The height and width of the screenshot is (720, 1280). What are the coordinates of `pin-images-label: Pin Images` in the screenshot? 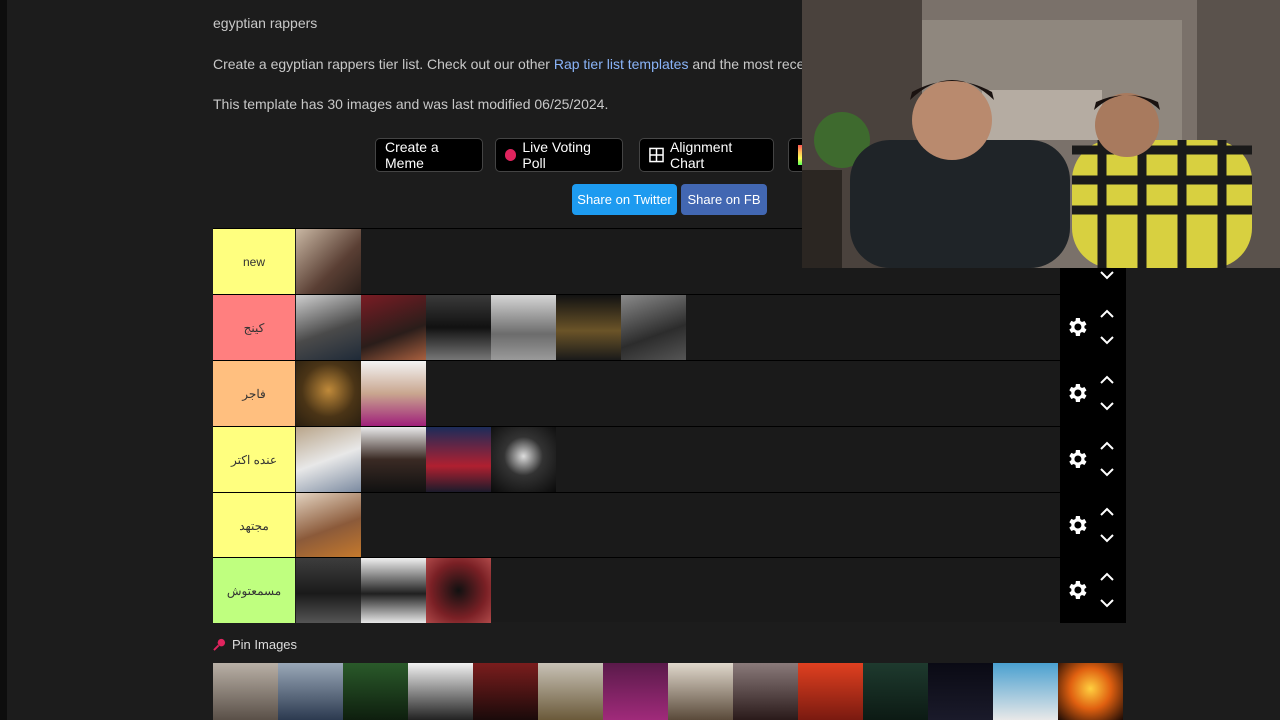 It's located at (265, 644).